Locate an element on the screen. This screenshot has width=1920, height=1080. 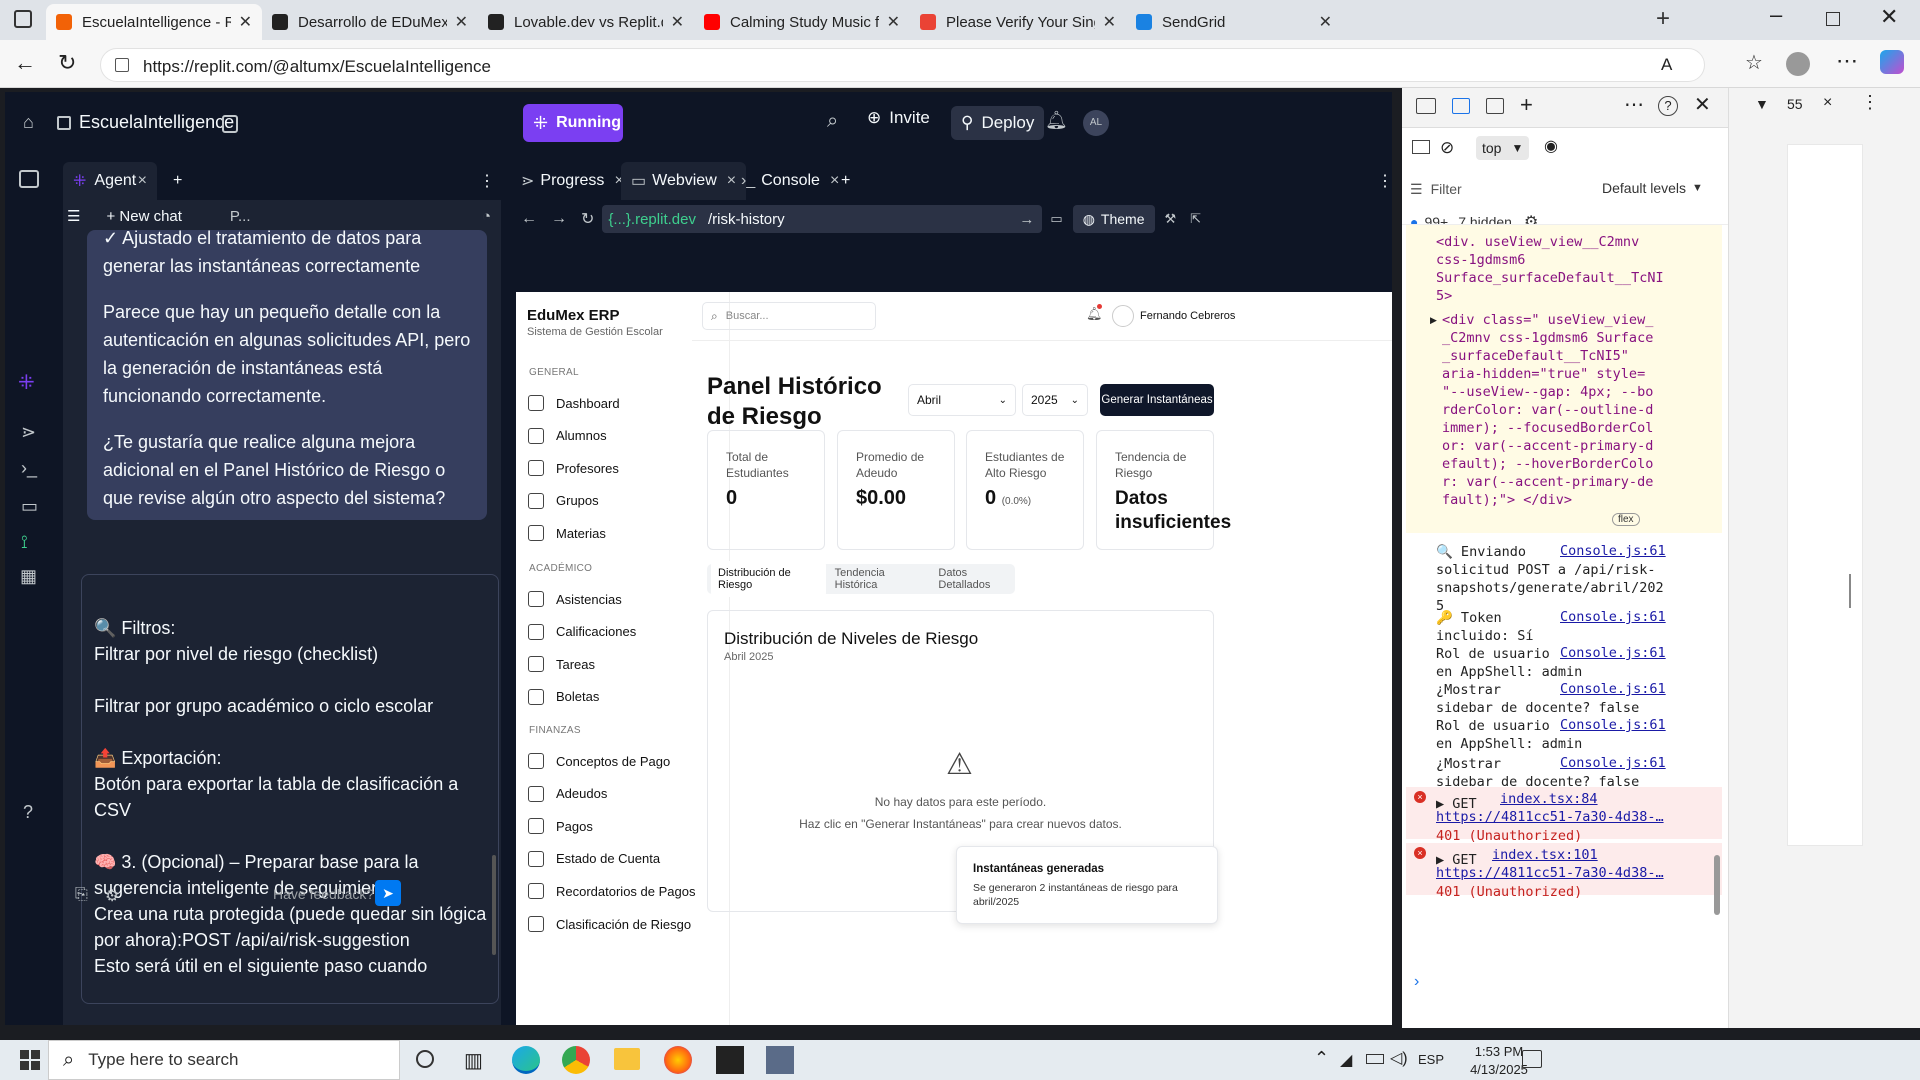
files-icon is located at coordinates (230, 124).